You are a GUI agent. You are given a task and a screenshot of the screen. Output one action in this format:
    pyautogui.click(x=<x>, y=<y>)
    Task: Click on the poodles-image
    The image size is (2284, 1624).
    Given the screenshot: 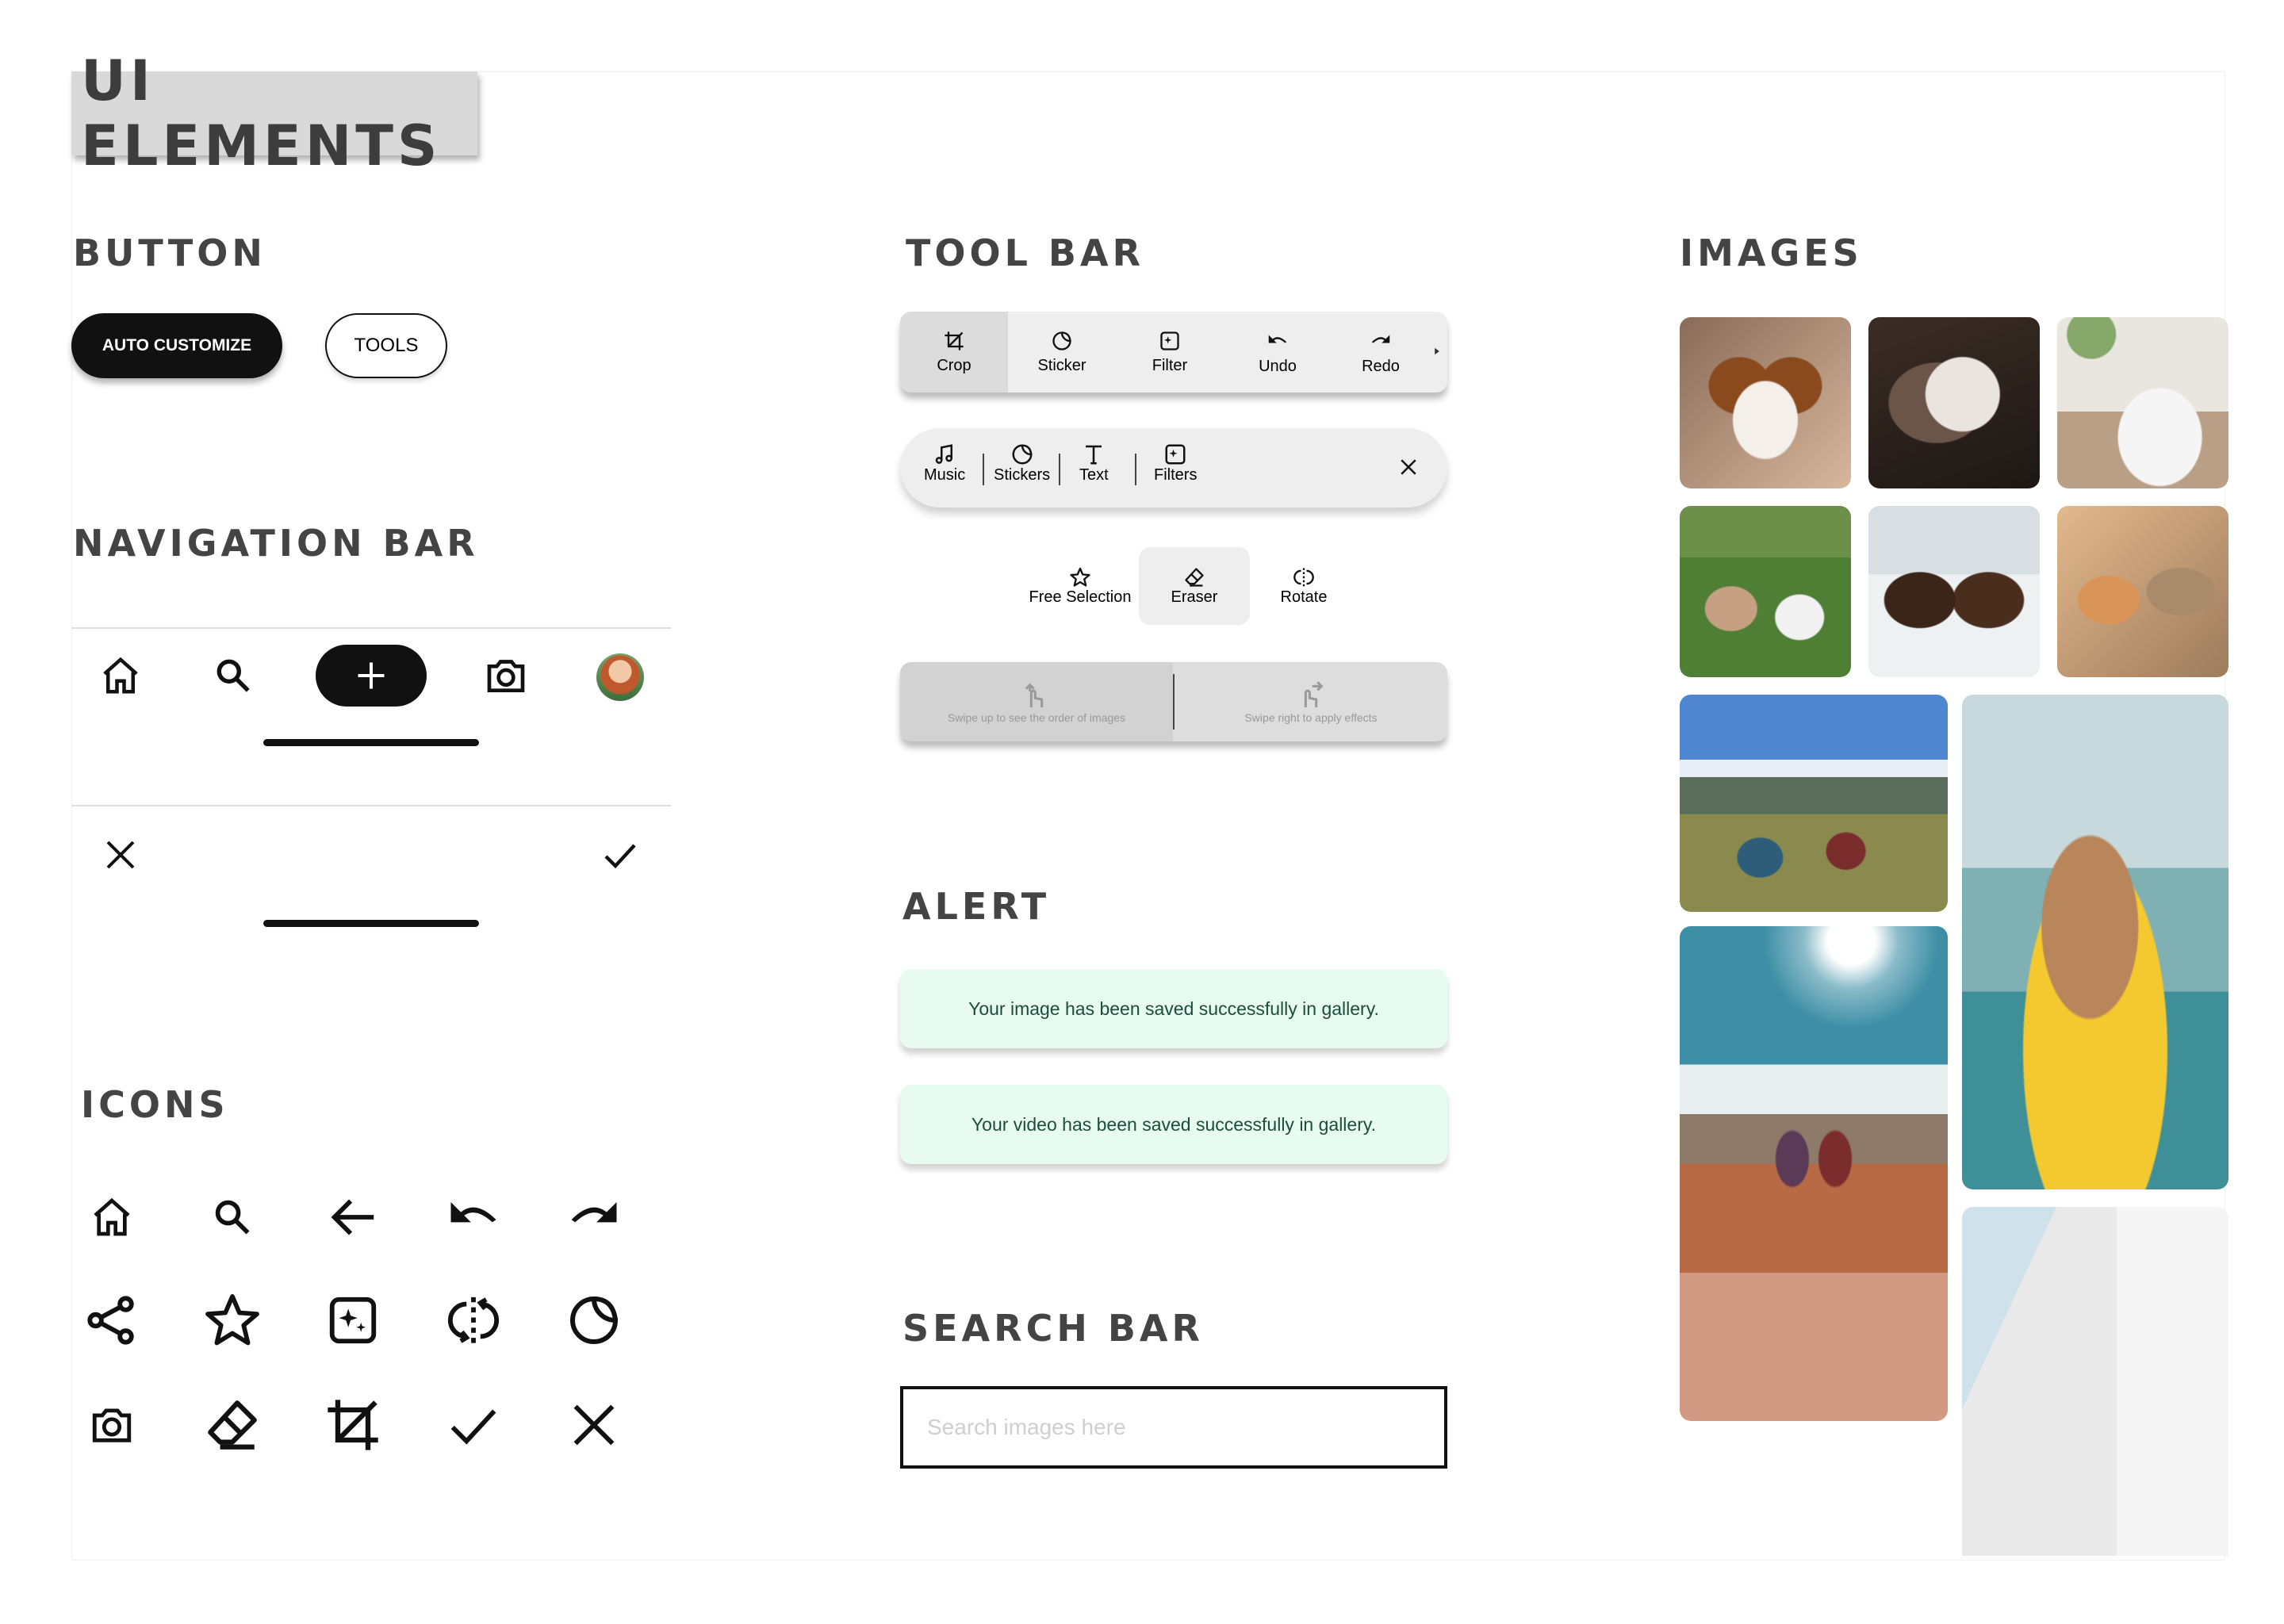 What is the action you would take?
    pyautogui.click(x=1954, y=591)
    